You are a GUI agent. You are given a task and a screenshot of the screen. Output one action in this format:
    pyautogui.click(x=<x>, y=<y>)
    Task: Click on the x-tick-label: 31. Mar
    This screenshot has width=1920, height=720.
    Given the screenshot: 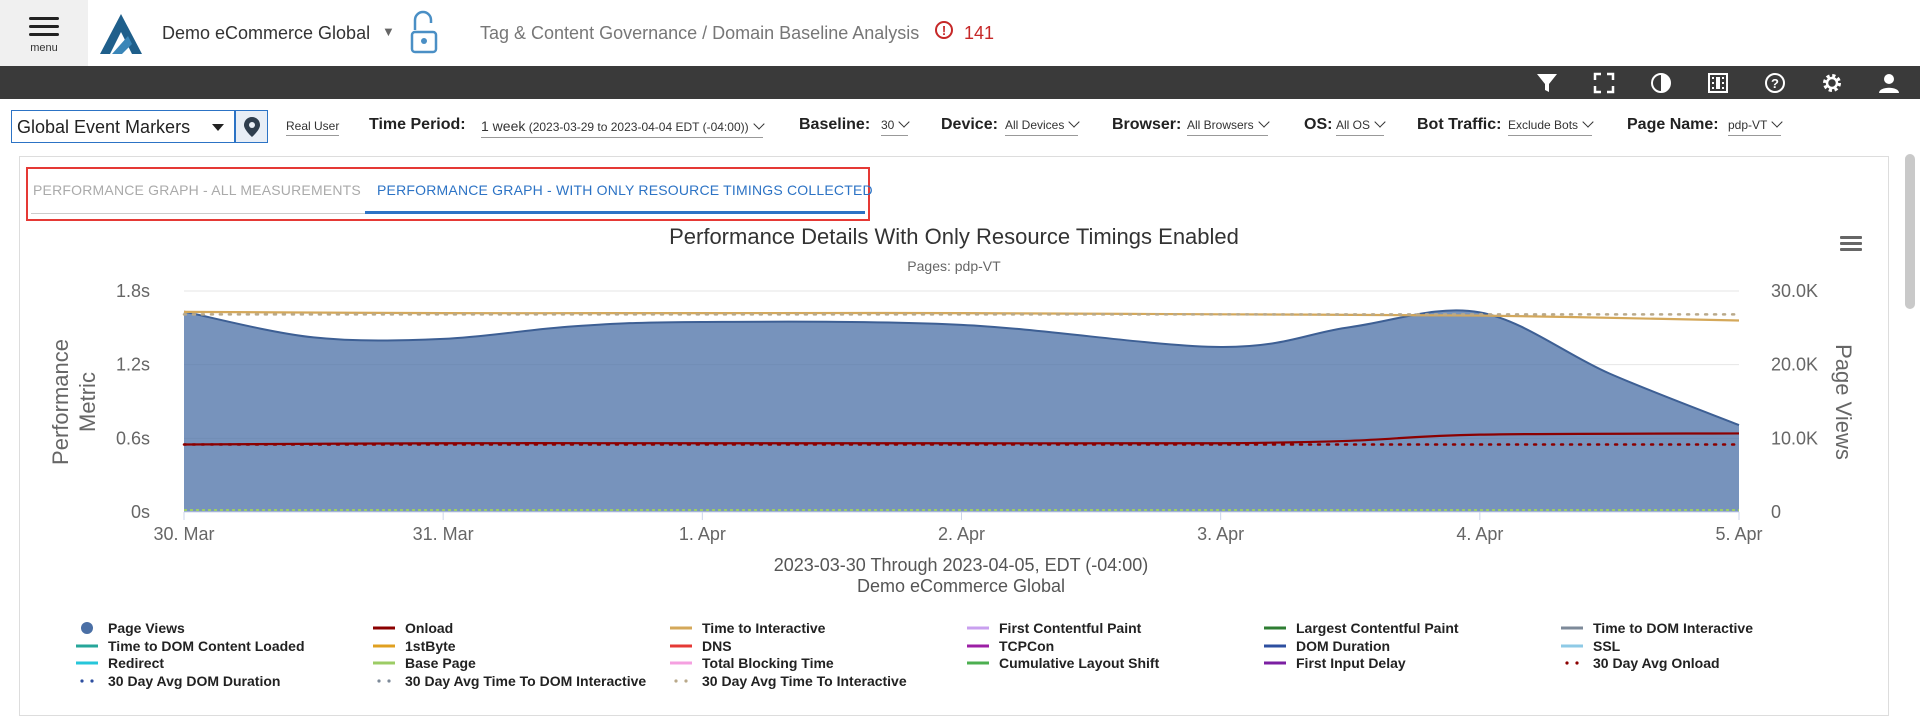 What is the action you would take?
    pyautogui.click(x=443, y=534)
    